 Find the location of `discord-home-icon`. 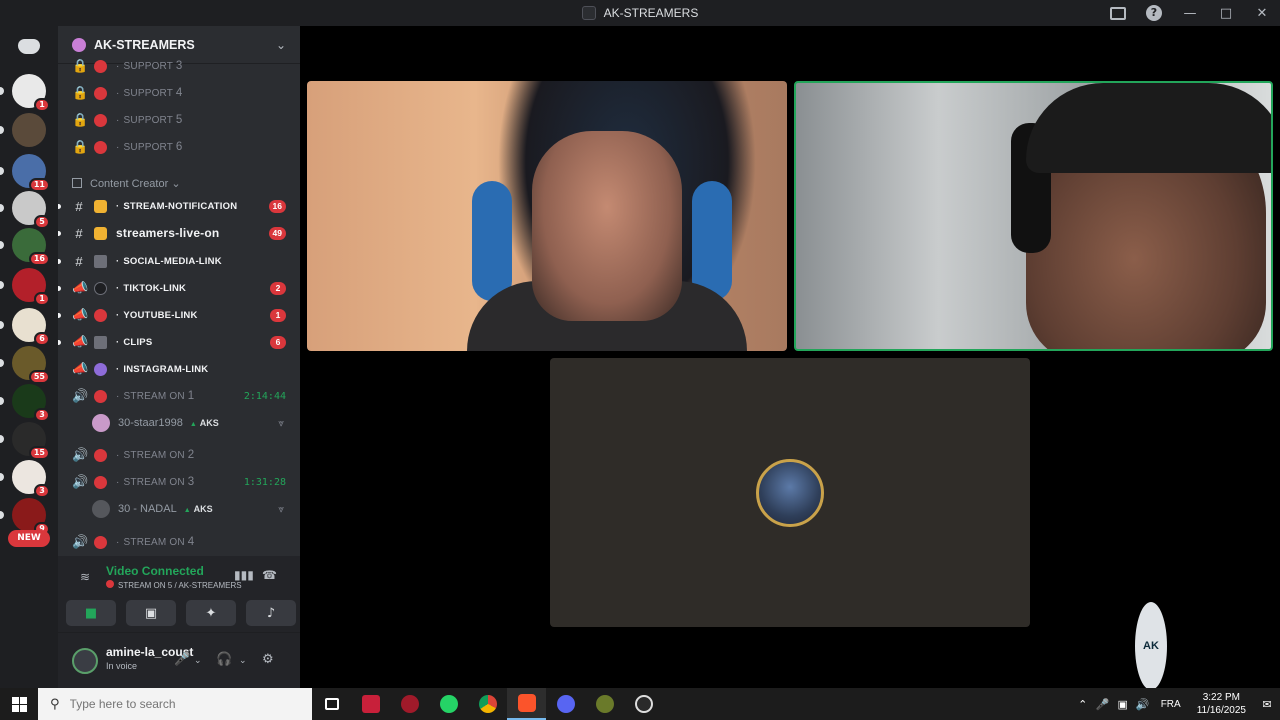

discord-home-icon is located at coordinates (29, 46).